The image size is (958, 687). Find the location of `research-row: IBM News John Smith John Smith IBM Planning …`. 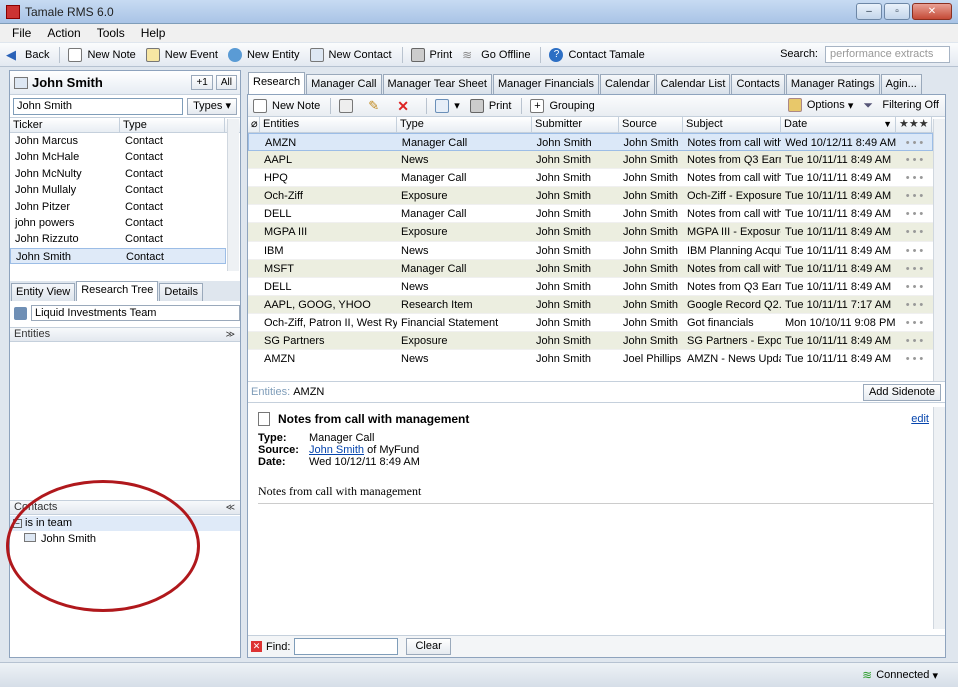

research-row: IBM News John Smith John Smith IBM Planning … is located at coordinates (590, 251).